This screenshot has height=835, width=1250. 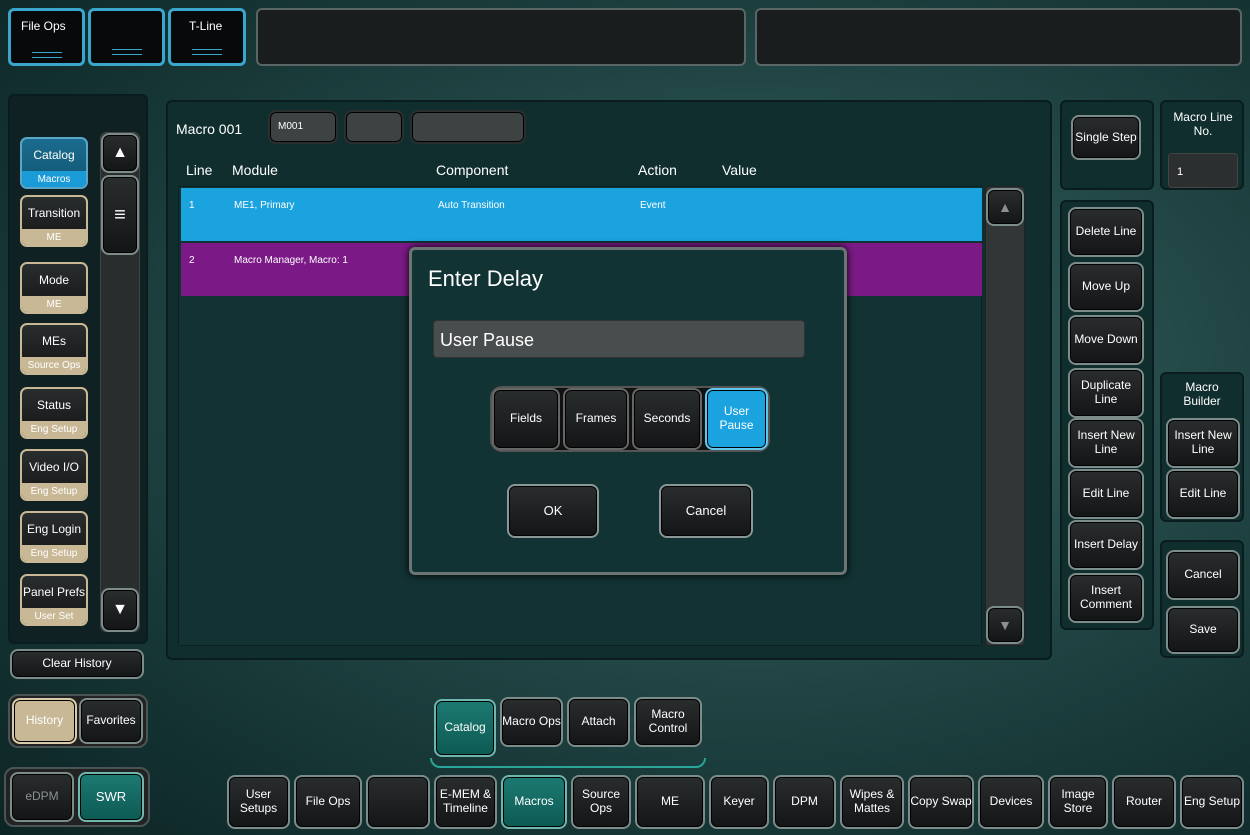 I want to click on macro-builder-insert-new-line-button: Insert New Line, so click(x=1203, y=443).